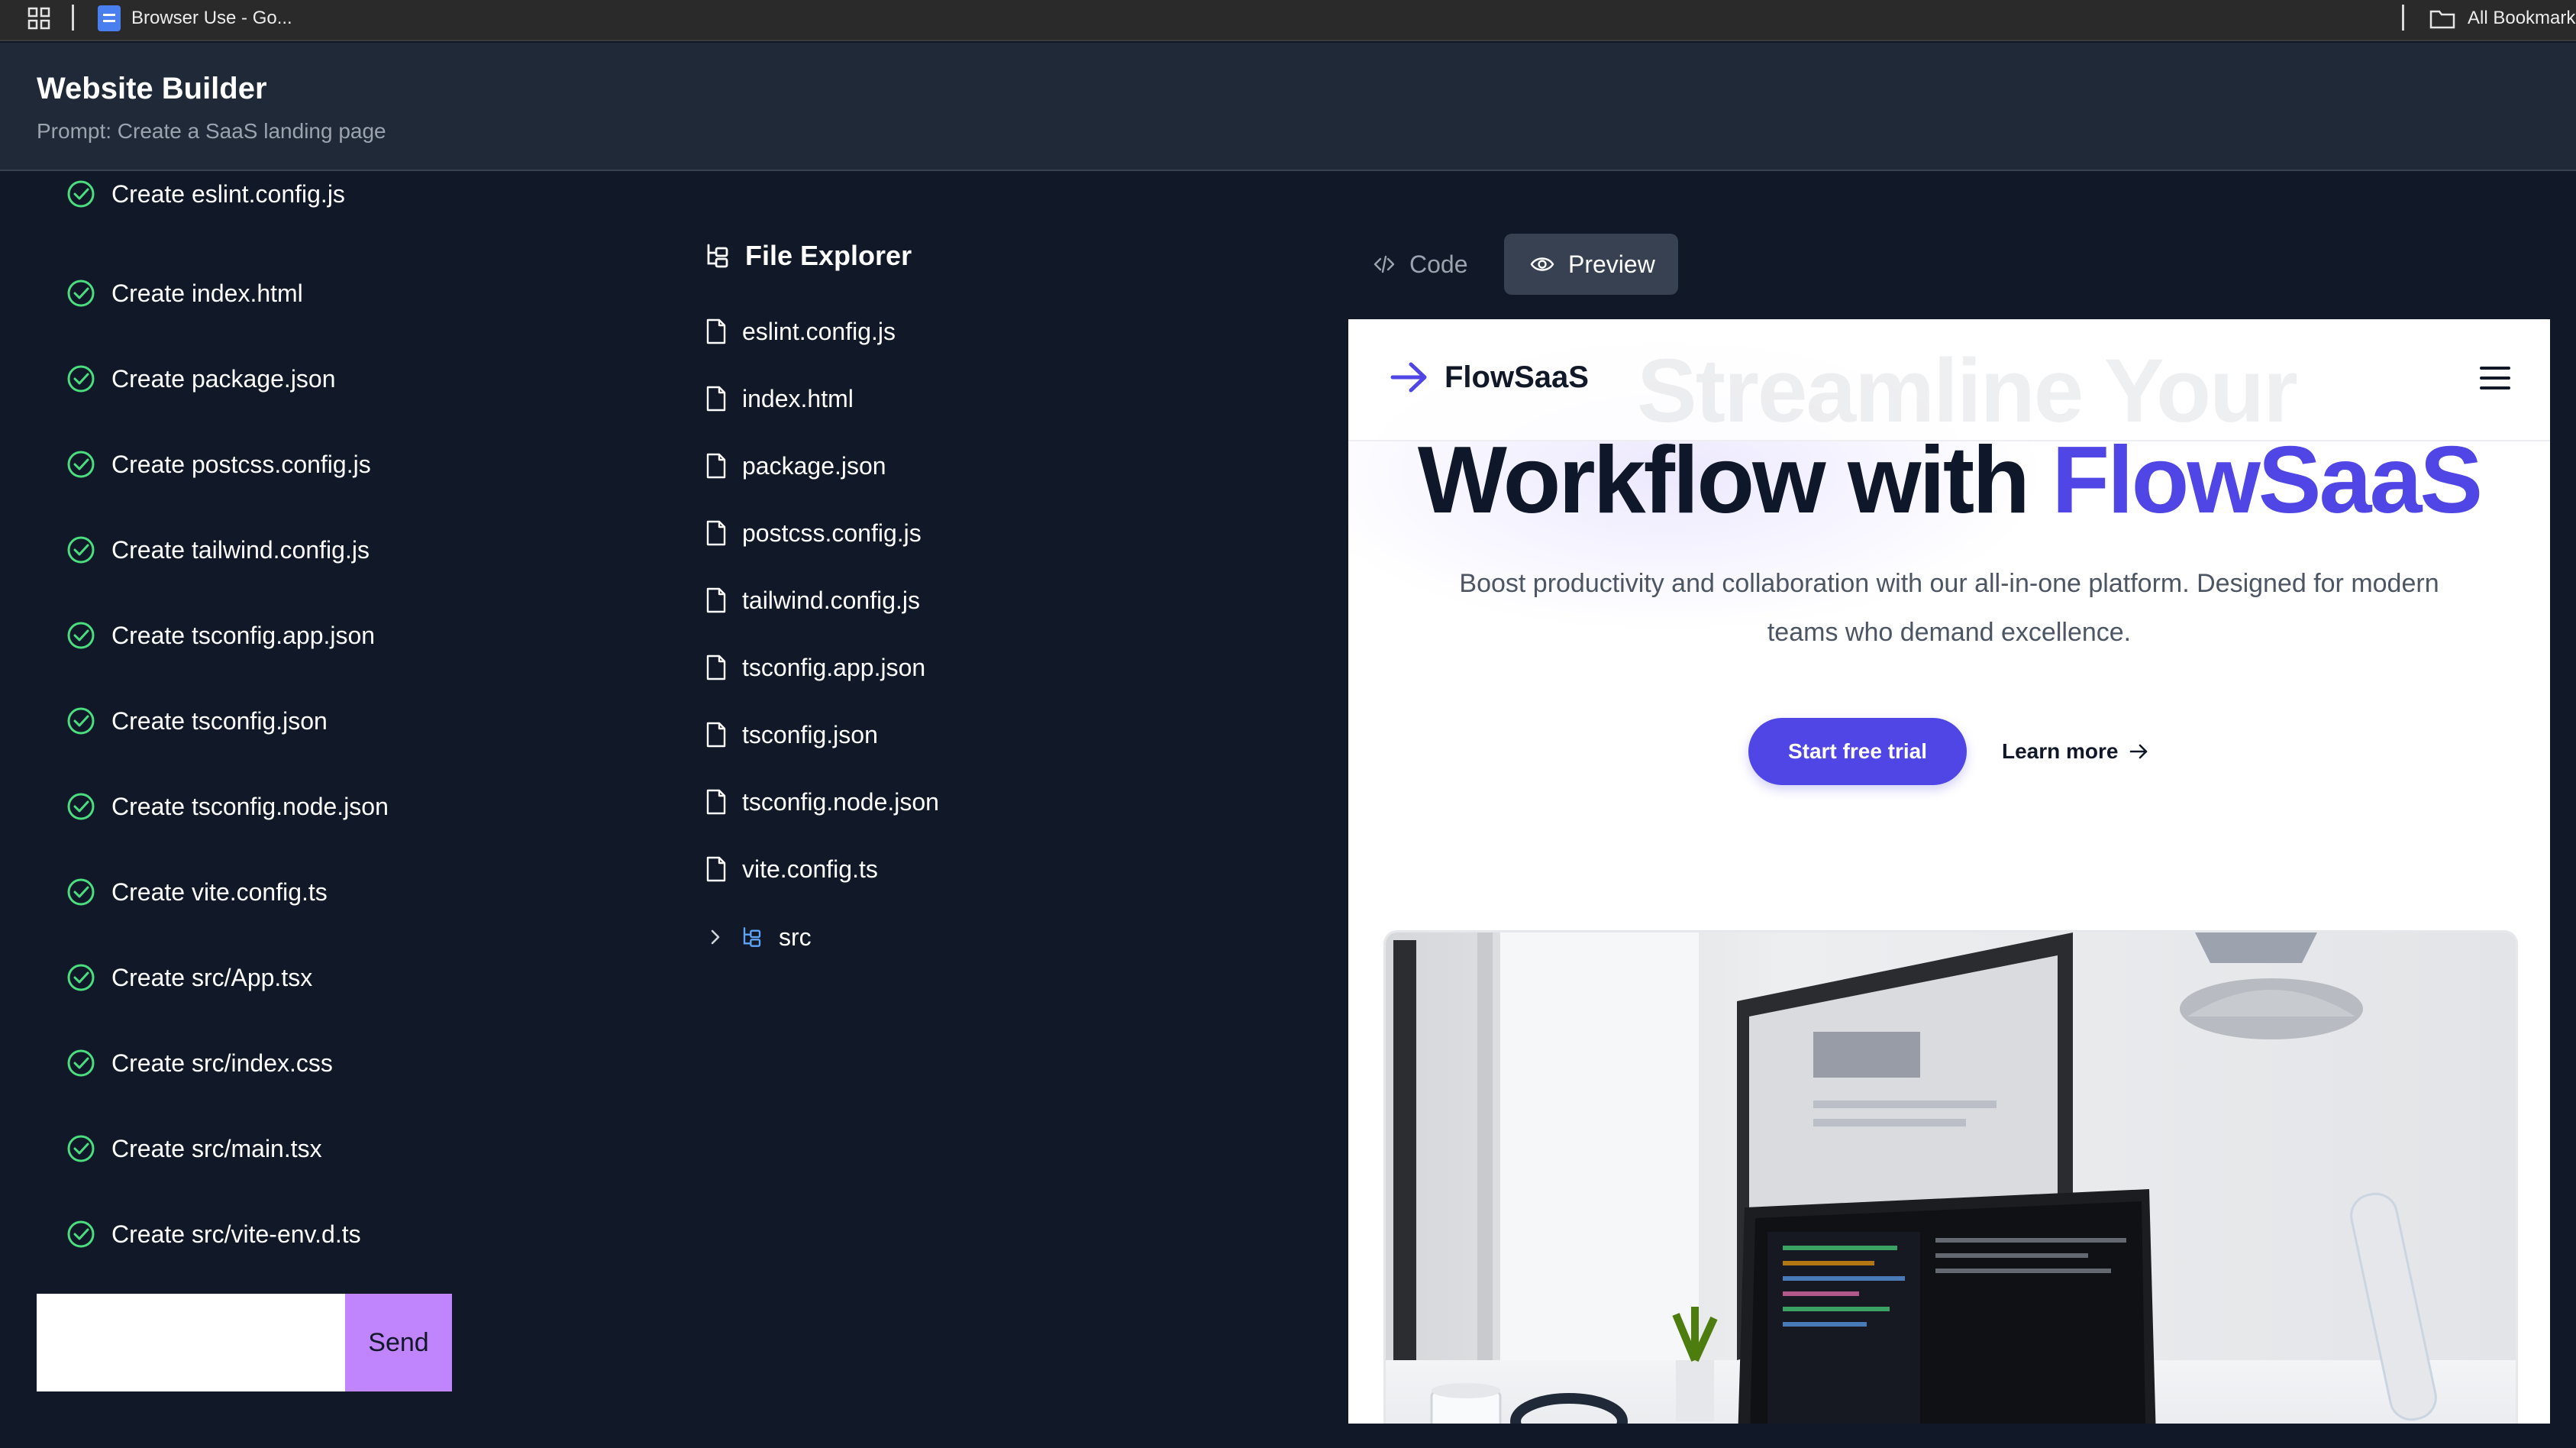  What do you see at coordinates (840, 802) in the screenshot?
I see `file-name: tsconfig.node.json` at bounding box center [840, 802].